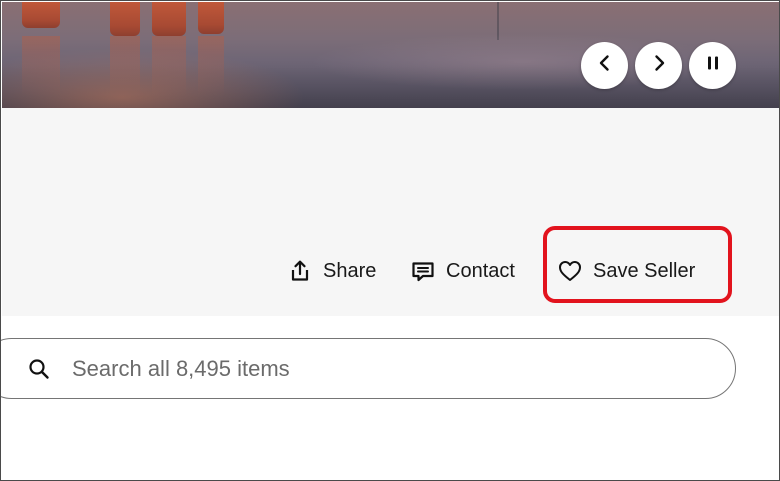 The height and width of the screenshot is (481, 780). Describe the element at coordinates (480, 270) in the screenshot. I see `contact-label: Contact` at that location.